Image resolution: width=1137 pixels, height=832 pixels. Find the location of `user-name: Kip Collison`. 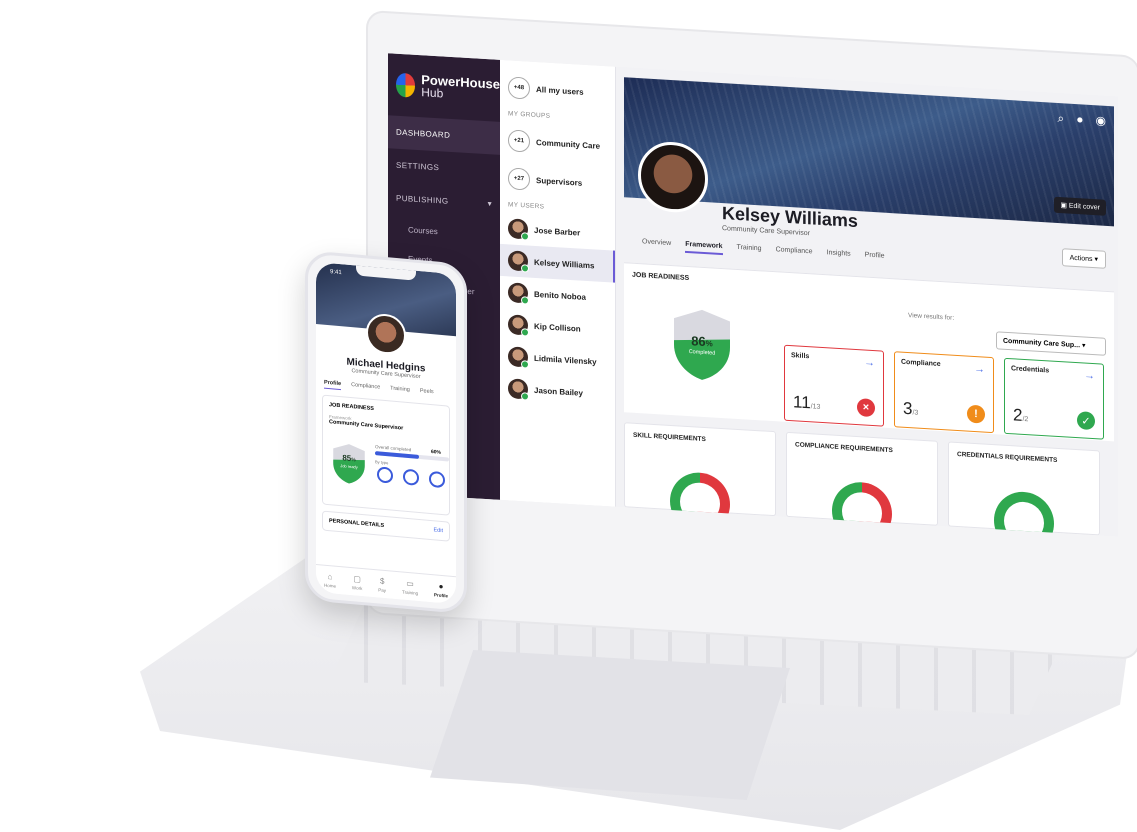

user-name: Kip Collison is located at coordinates (557, 327).